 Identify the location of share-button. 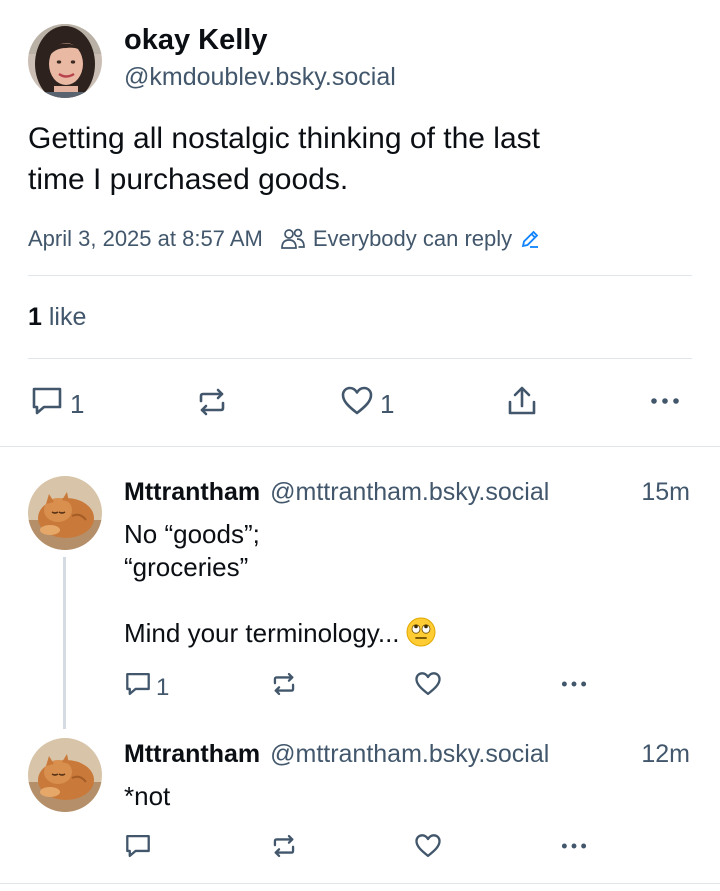
(522, 404).